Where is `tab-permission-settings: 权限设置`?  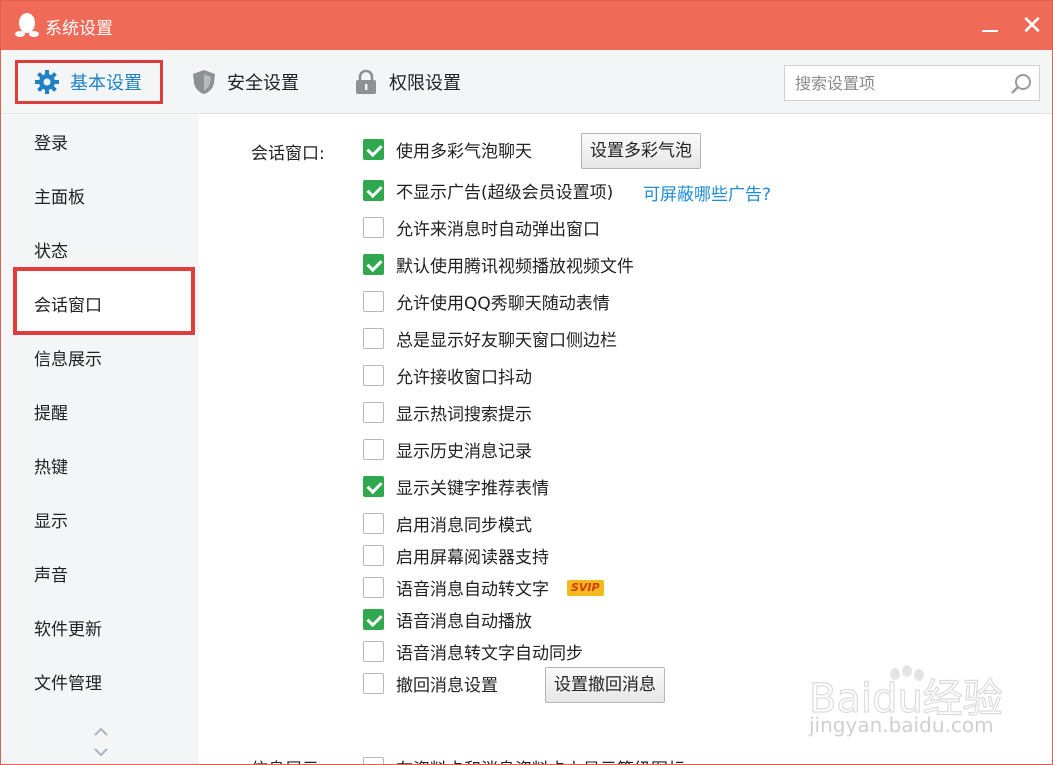 tab-permission-settings: 权限设置 is located at coordinates (407, 82).